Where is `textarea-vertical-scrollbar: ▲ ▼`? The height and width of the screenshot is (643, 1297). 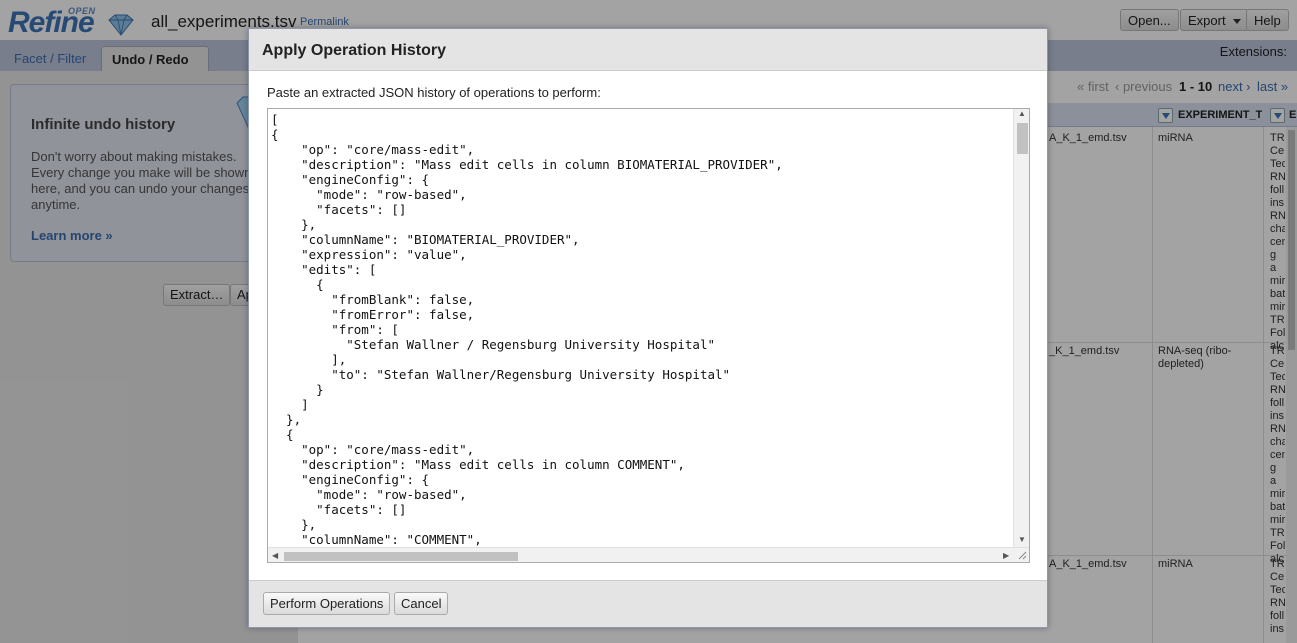
textarea-vertical-scrollbar: ▲ ▼ is located at coordinates (1021, 328).